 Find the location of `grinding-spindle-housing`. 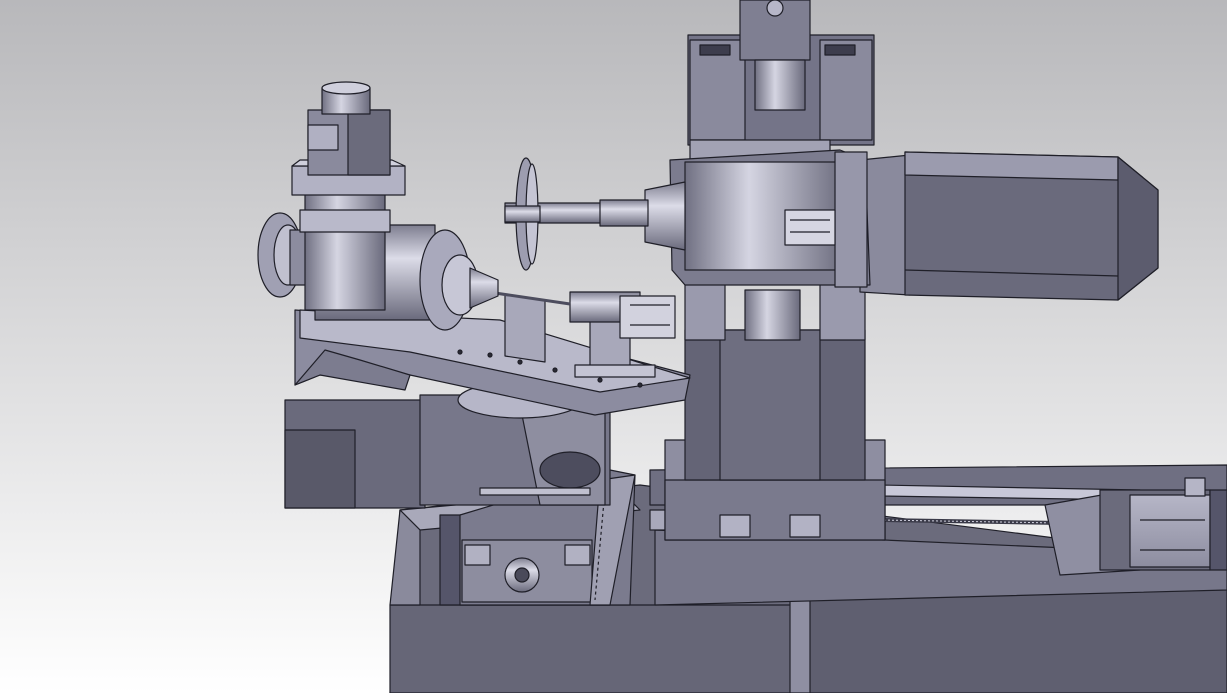

grinding-spindle-housing is located at coordinates (757, 213).